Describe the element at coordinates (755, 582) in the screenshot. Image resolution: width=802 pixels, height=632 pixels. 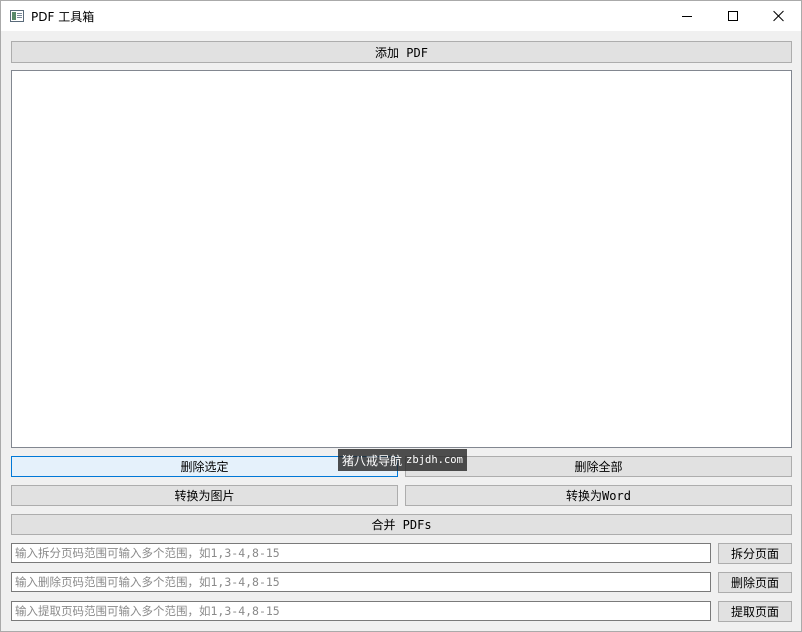
I see `delete-pages-button: 删除页面` at that location.